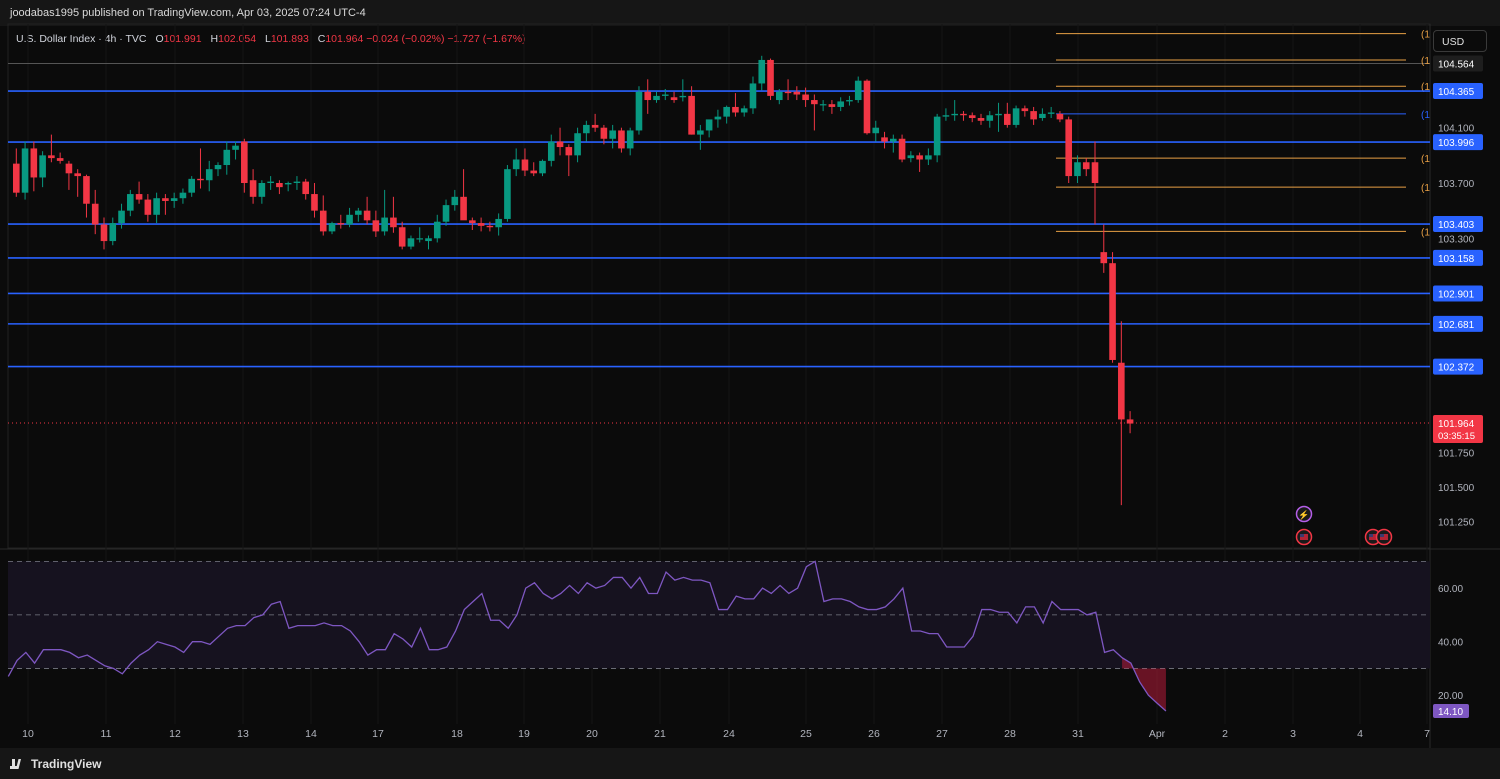 The image size is (1500, 779). Describe the element at coordinates (311, 734) in the screenshot. I see `time-axis-tick: 14` at that location.